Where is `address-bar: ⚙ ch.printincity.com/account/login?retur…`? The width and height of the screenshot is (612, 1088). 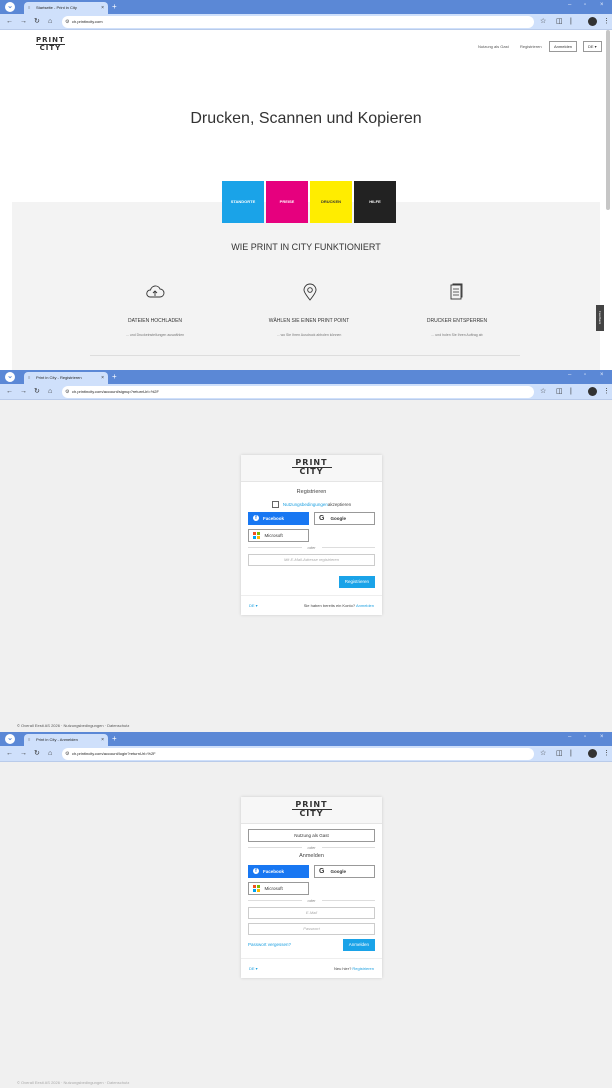 address-bar: ⚙ ch.printincity.com/account/login?retur… is located at coordinates (298, 754).